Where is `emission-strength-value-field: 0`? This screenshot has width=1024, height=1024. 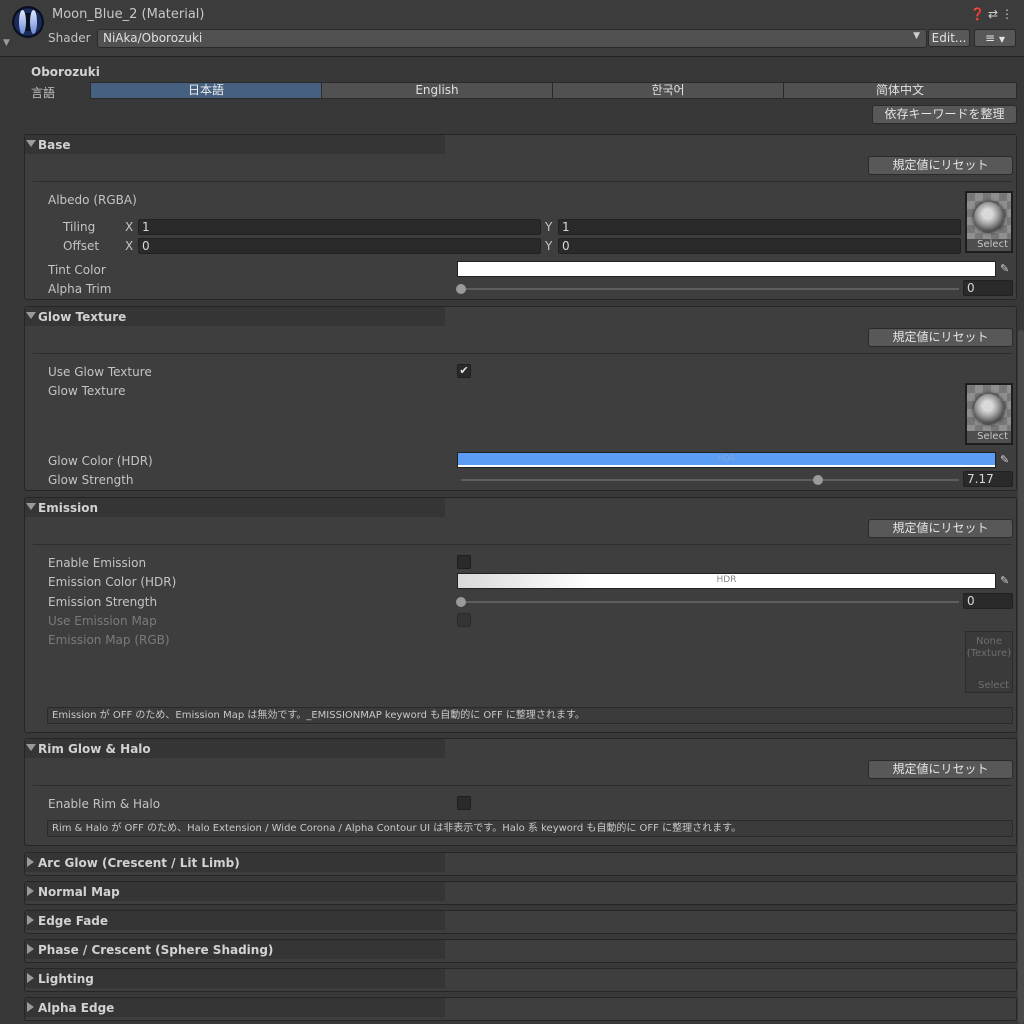 emission-strength-value-field: 0 is located at coordinates (988, 601).